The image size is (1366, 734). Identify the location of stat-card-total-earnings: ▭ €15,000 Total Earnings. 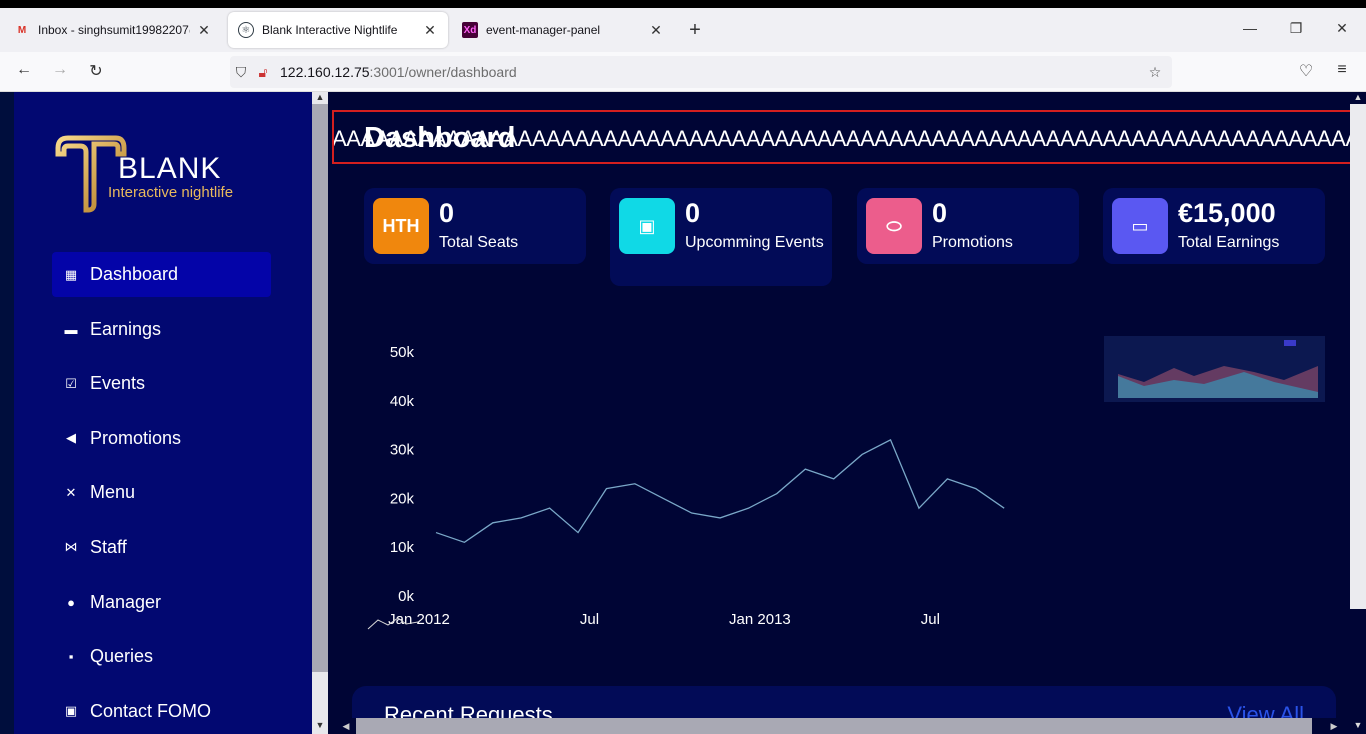
(1214, 226).